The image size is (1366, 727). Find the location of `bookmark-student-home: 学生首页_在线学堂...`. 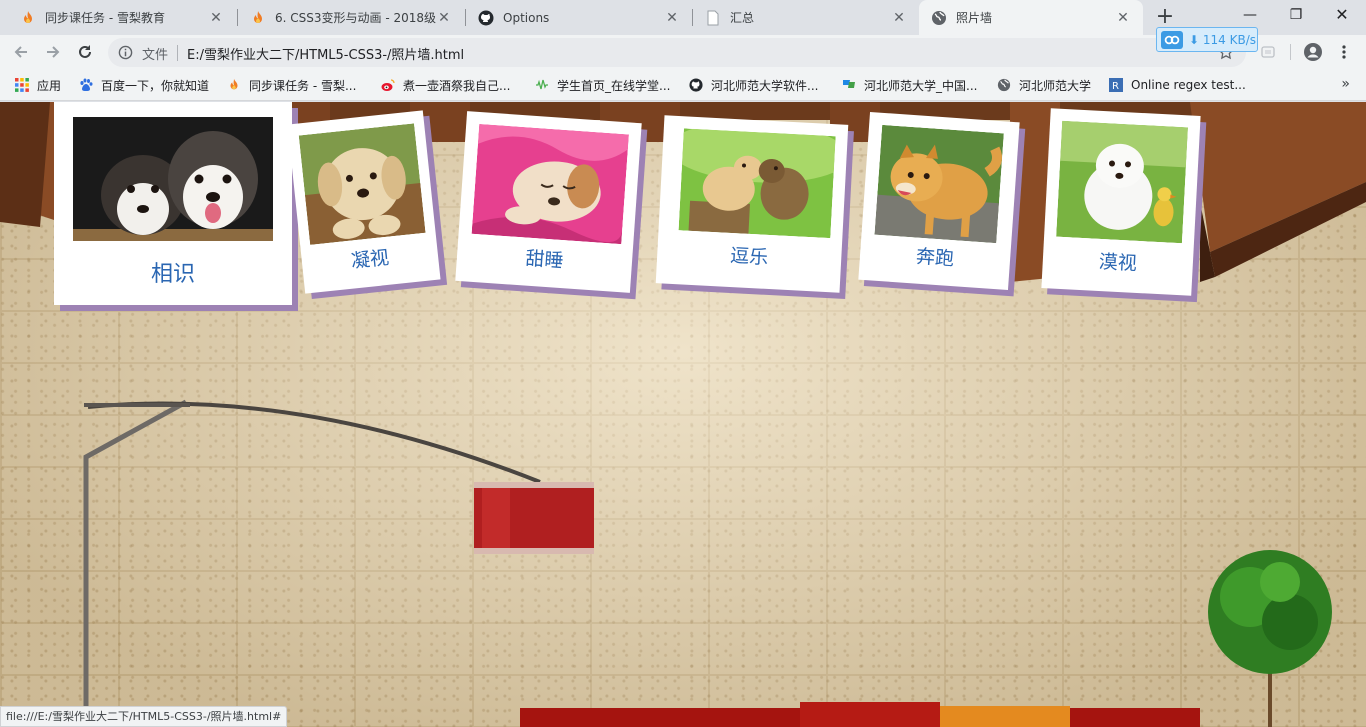

bookmark-student-home: 学生首页_在线学堂... is located at coordinates (602, 85).